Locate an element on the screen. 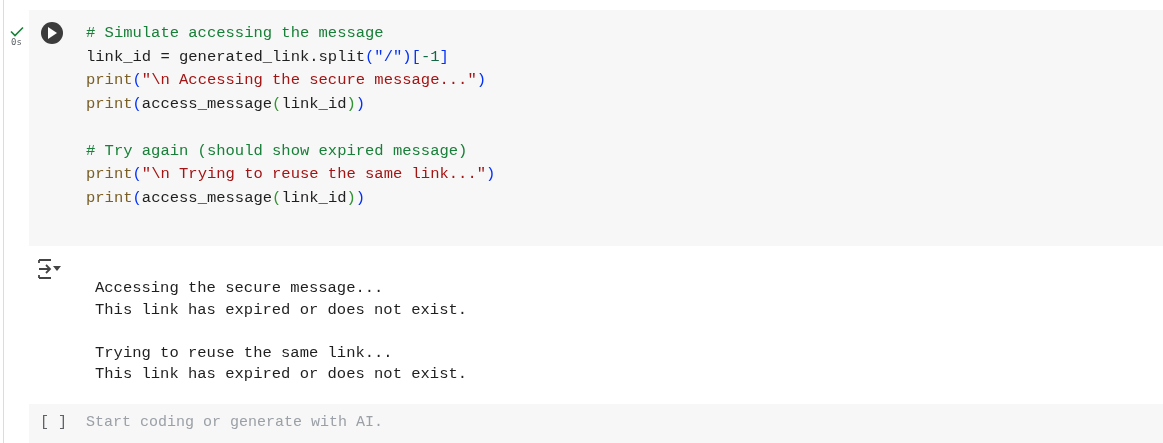 The height and width of the screenshot is (443, 1163). output-toggle-icon is located at coordinates (50, 269).